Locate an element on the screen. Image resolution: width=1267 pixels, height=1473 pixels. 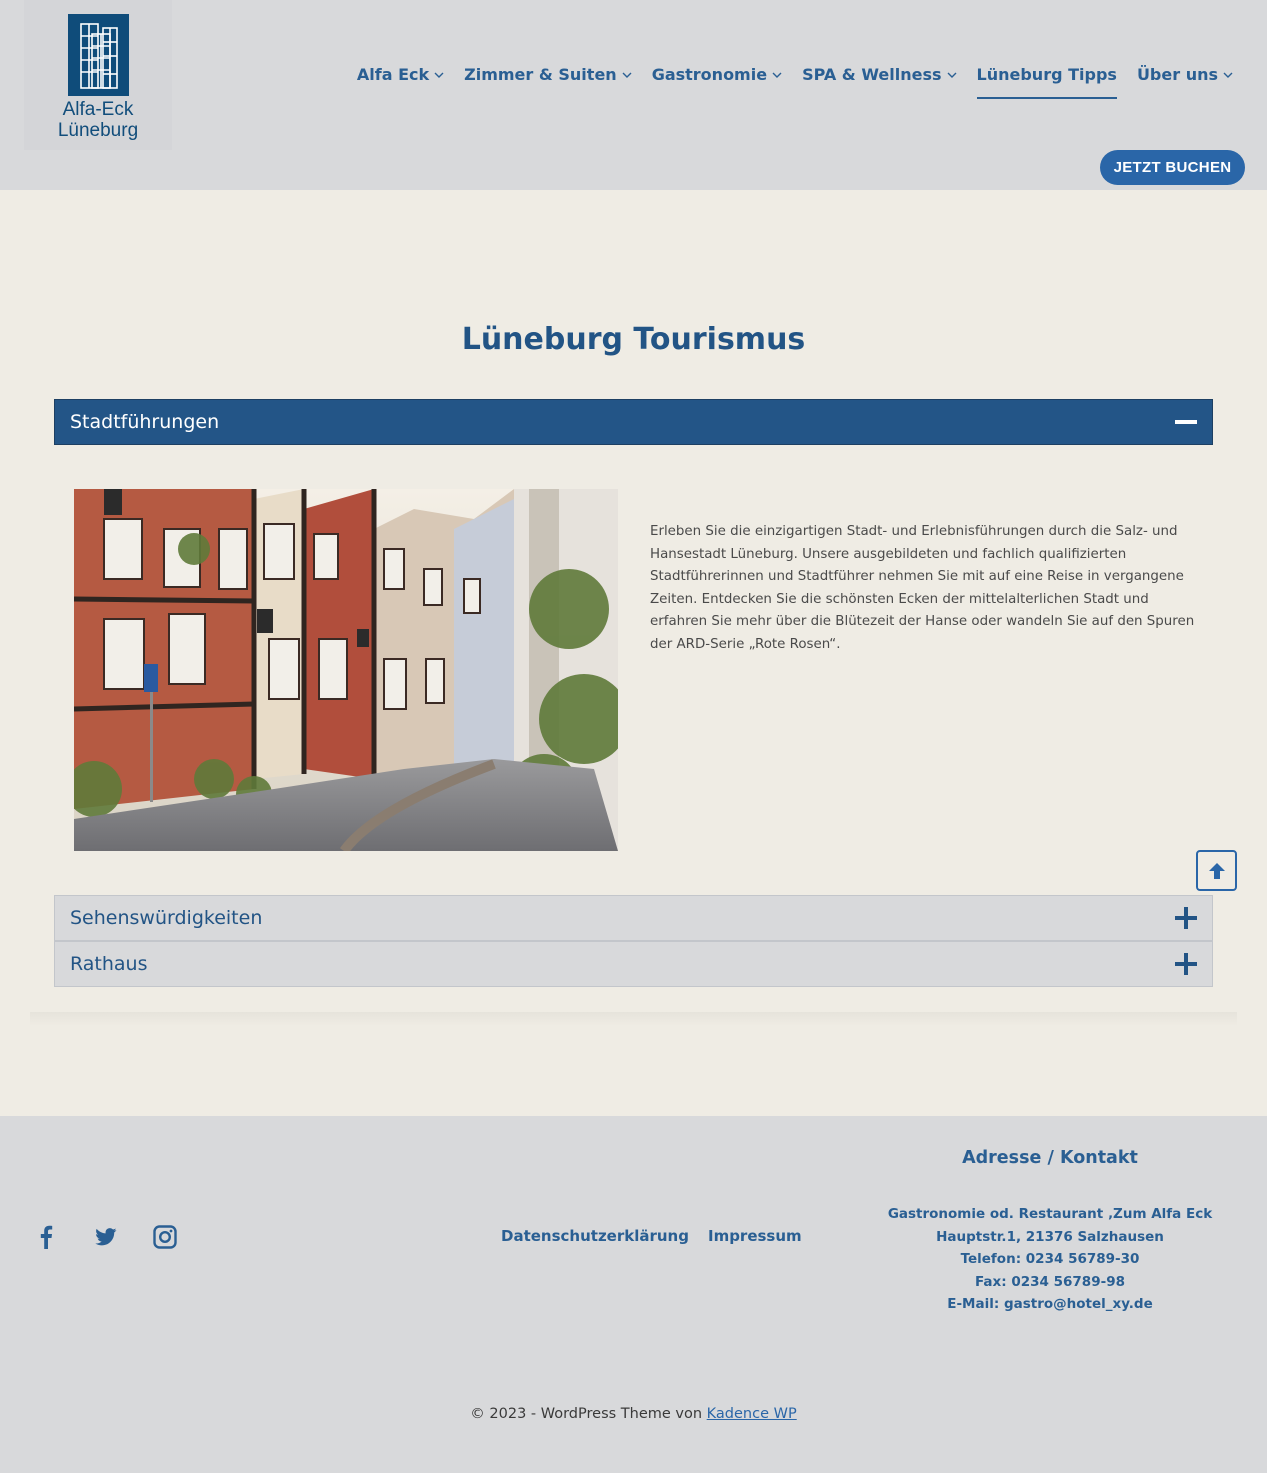
nav-label: Alfa Eck is located at coordinates (393, 74).